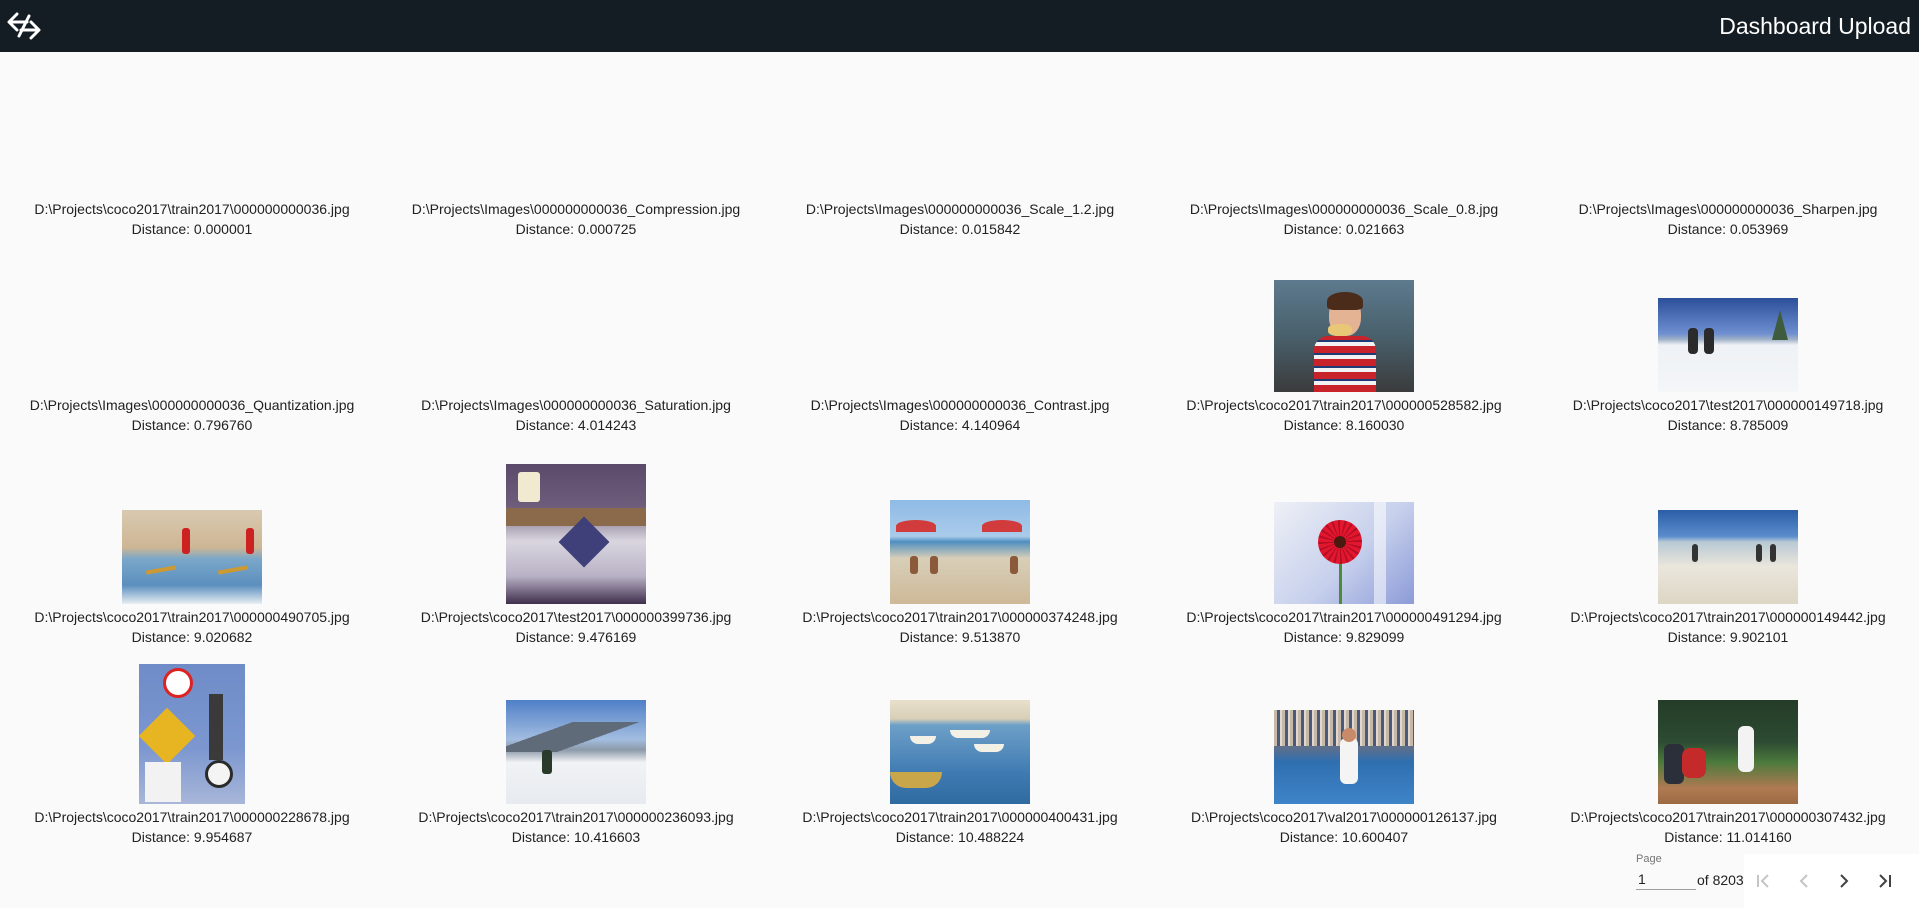 Image resolution: width=1919 pixels, height=908 pixels. I want to click on result-distance: Distance: 9.829099, so click(1344, 637).